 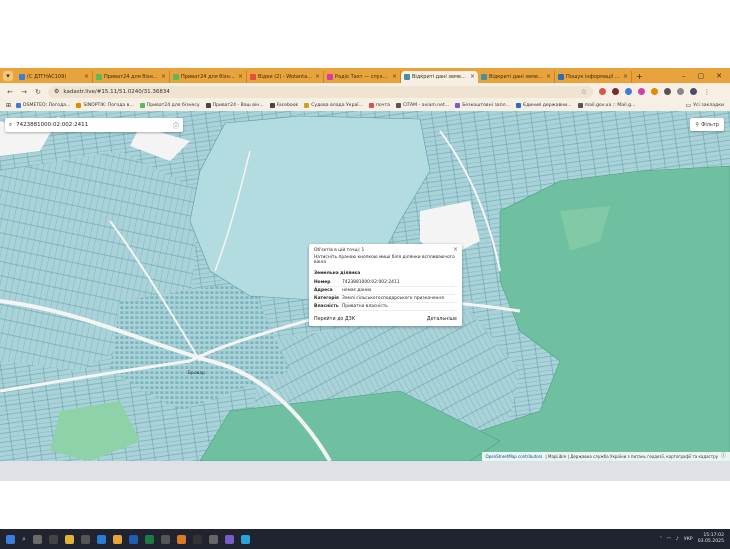 I want to click on popup-actions: Перейти до ДЗК Детальніше, so click(x=385, y=319).